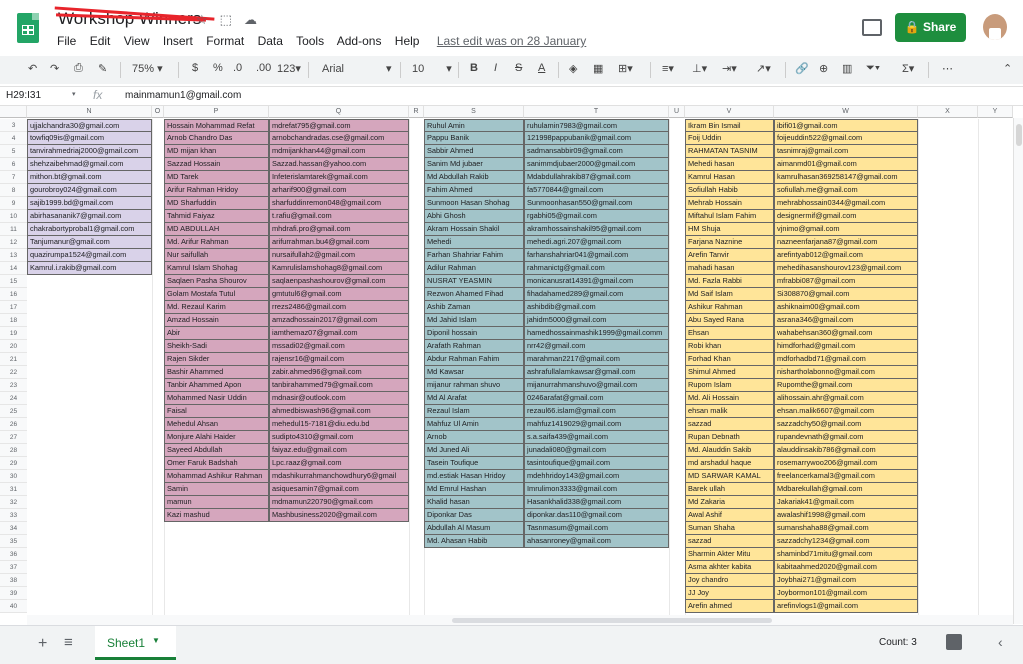 Image resolution: width=1023 pixels, height=664 pixels. What do you see at coordinates (596, 476) in the screenshot?
I see `table-cell: mdehhridoy143@gmail.com` at bounding box center [596, 476].